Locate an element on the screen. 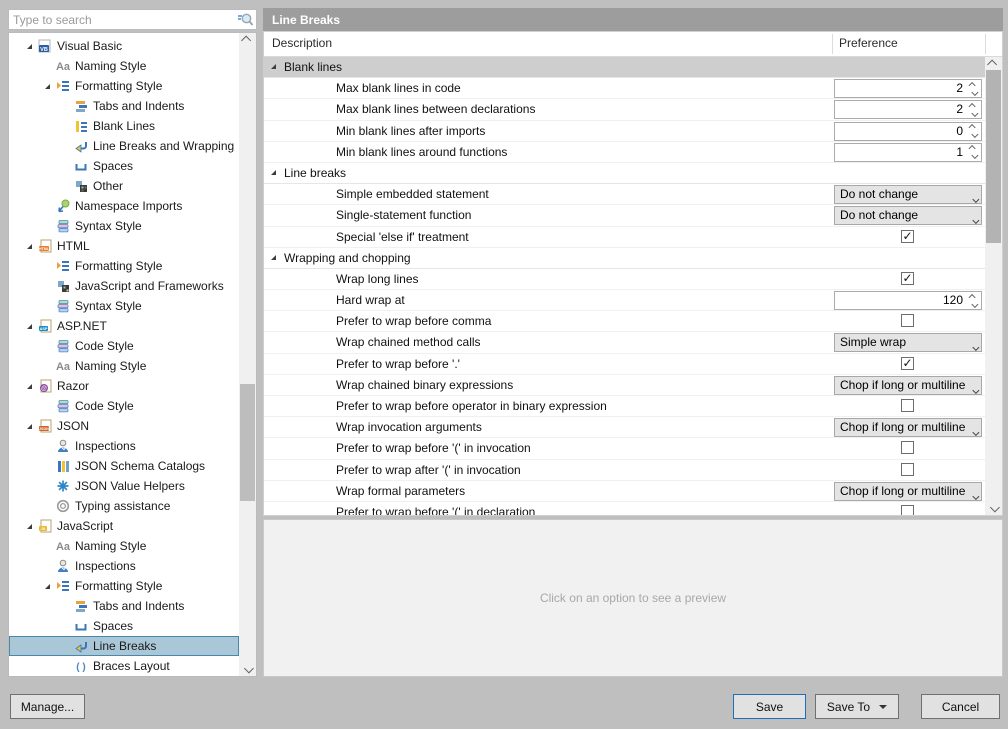 The height and width of the screenshot is (729, 1008). tree-item-visual-basic: VB Visual Basic is located at coordinates (124, 46).